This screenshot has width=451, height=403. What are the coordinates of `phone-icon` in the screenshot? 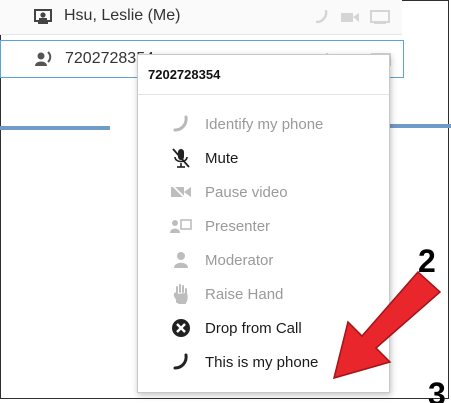 It's located at (322, 19).